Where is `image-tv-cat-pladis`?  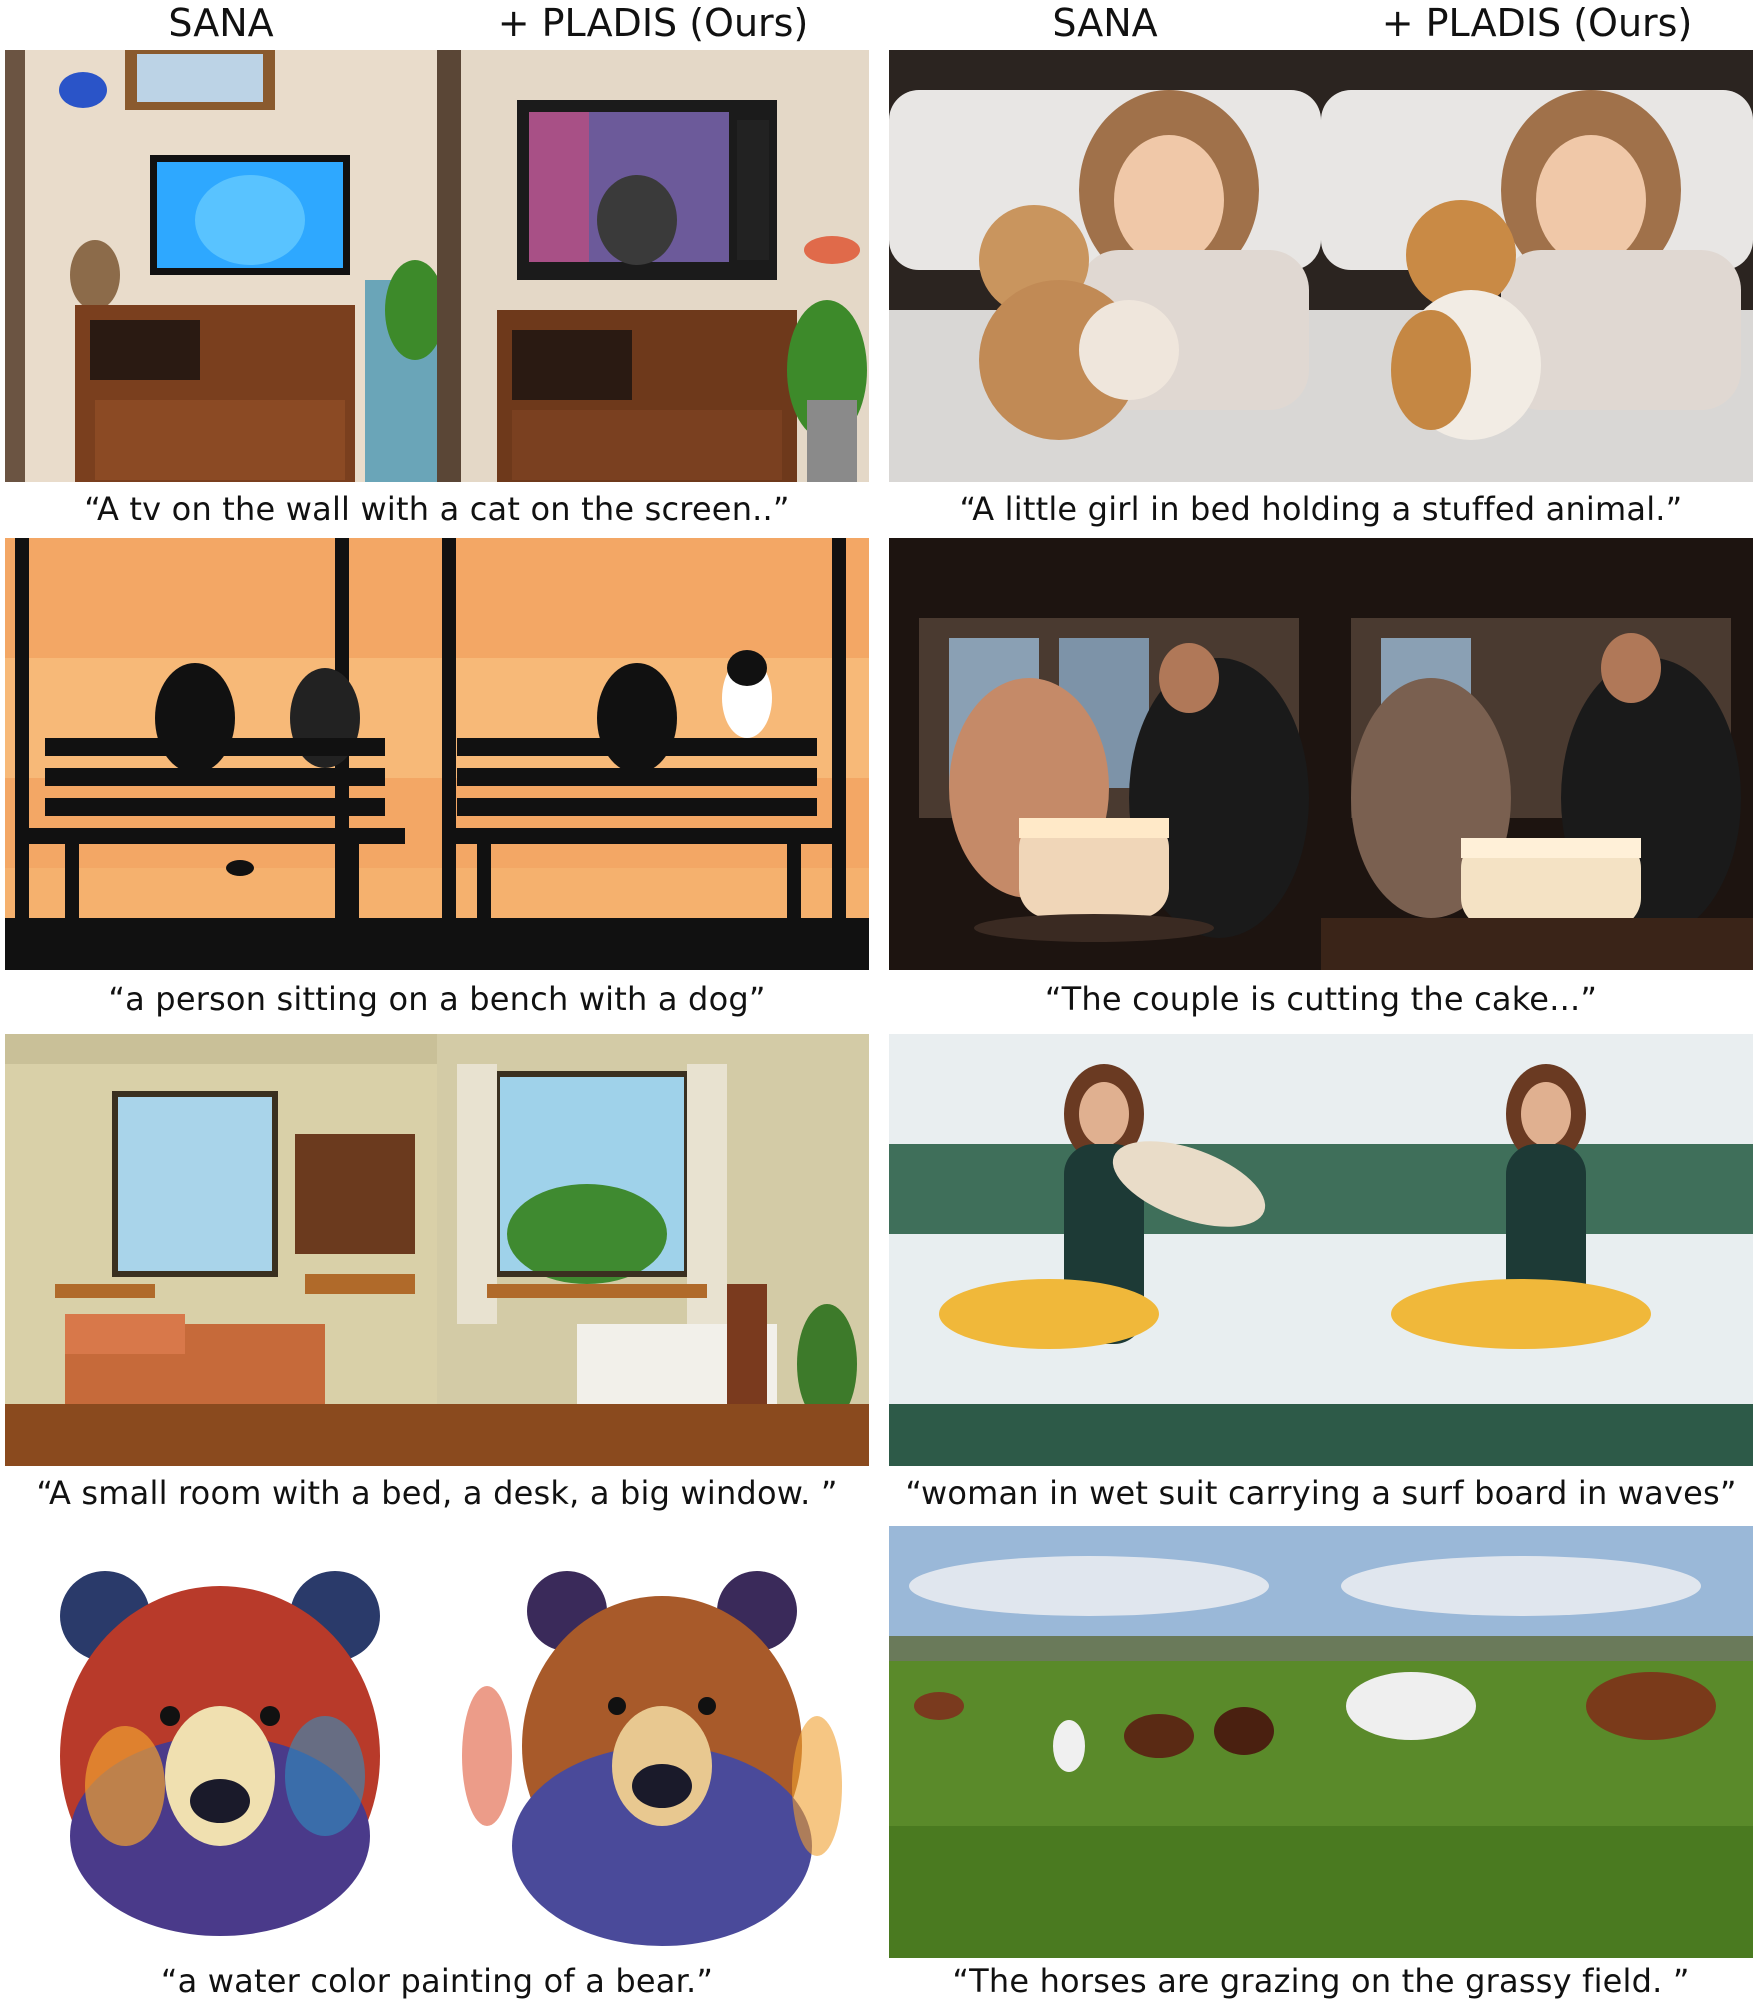 image-tv-cat-pladis is located at coordinates (653, 266).